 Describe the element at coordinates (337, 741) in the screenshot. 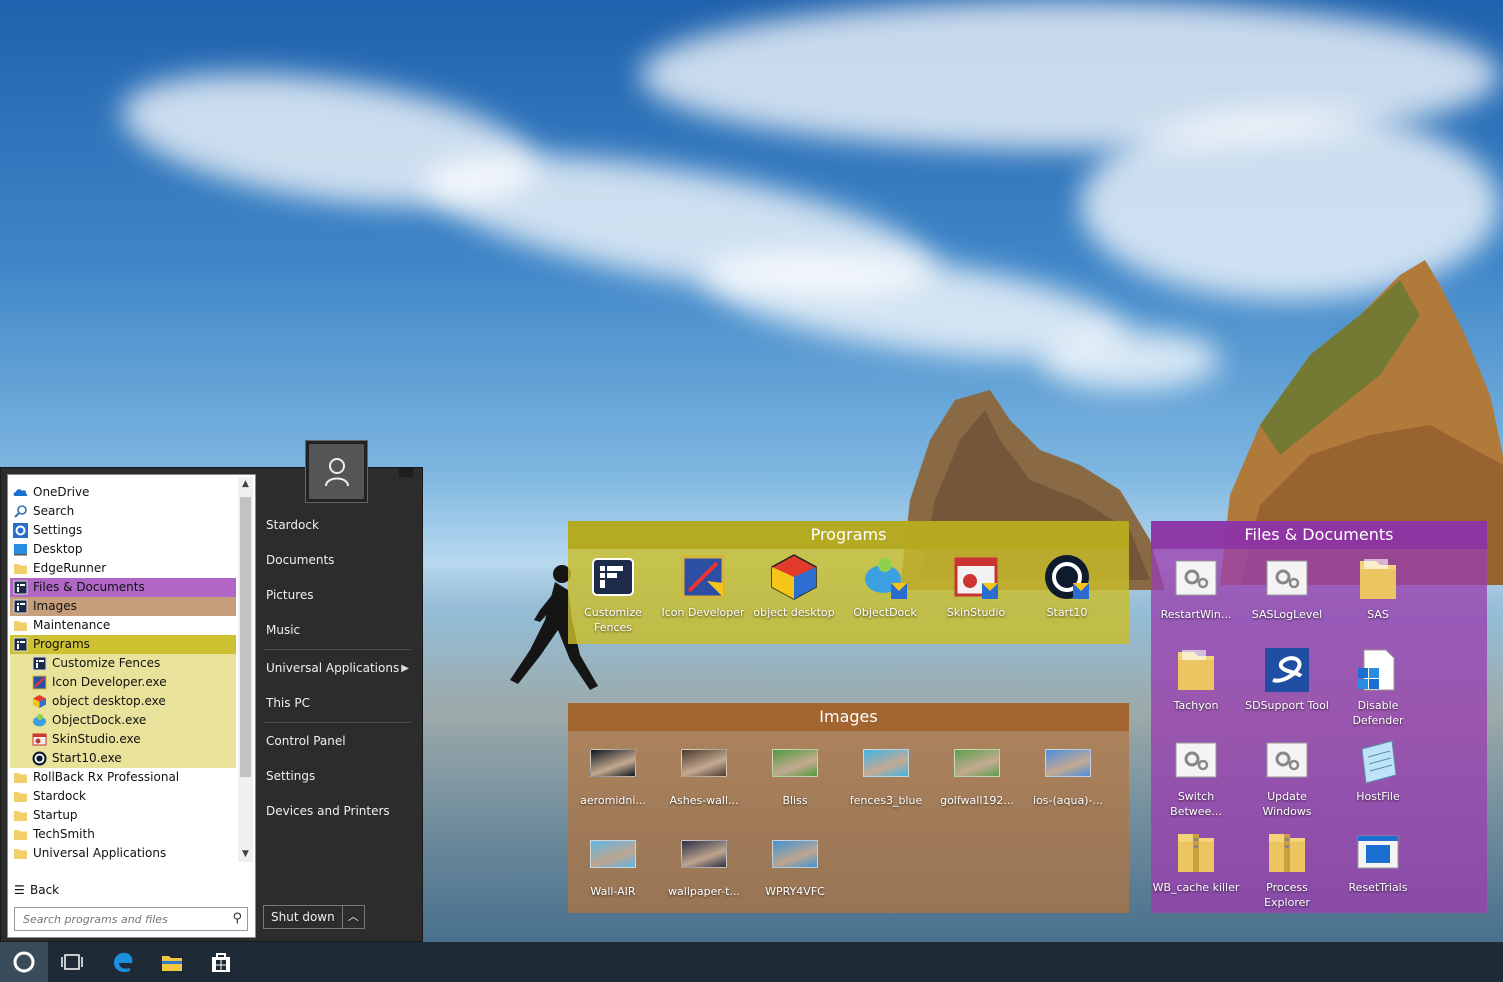

I see `place-control-panel: Control Panel` at that location.